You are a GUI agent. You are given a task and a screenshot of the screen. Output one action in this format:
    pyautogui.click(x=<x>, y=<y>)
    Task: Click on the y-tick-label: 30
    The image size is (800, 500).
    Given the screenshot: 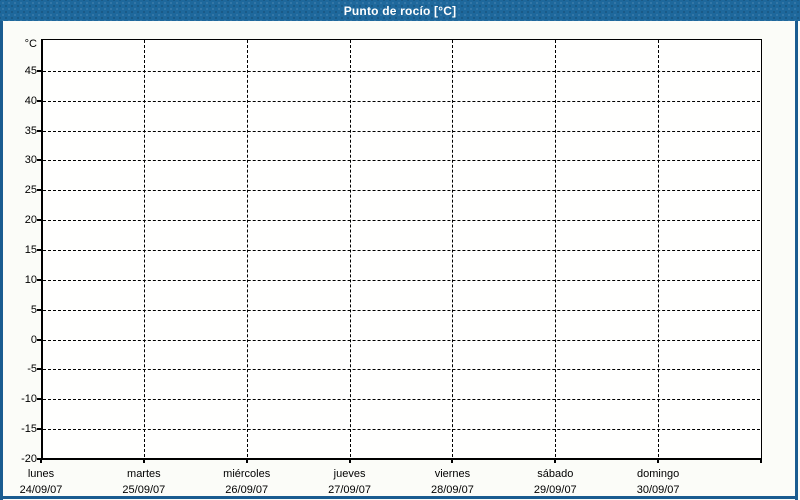 What is the action you would take?
    pyautogui.click(x=30, y=160)
    